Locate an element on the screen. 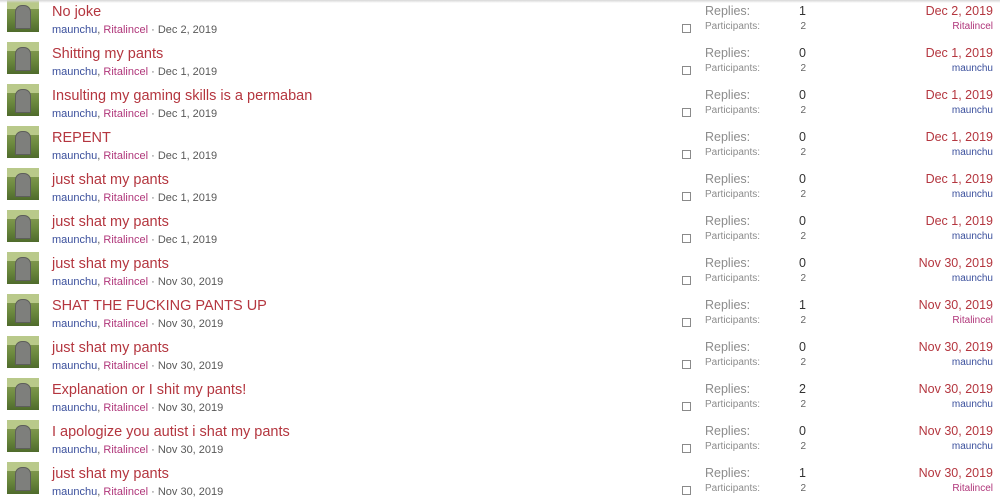 The height and width of the screenshot is (504, 1000). conversation-title-link: Insulting my gaming skills is a permaban is located at coordinates (182, 96).